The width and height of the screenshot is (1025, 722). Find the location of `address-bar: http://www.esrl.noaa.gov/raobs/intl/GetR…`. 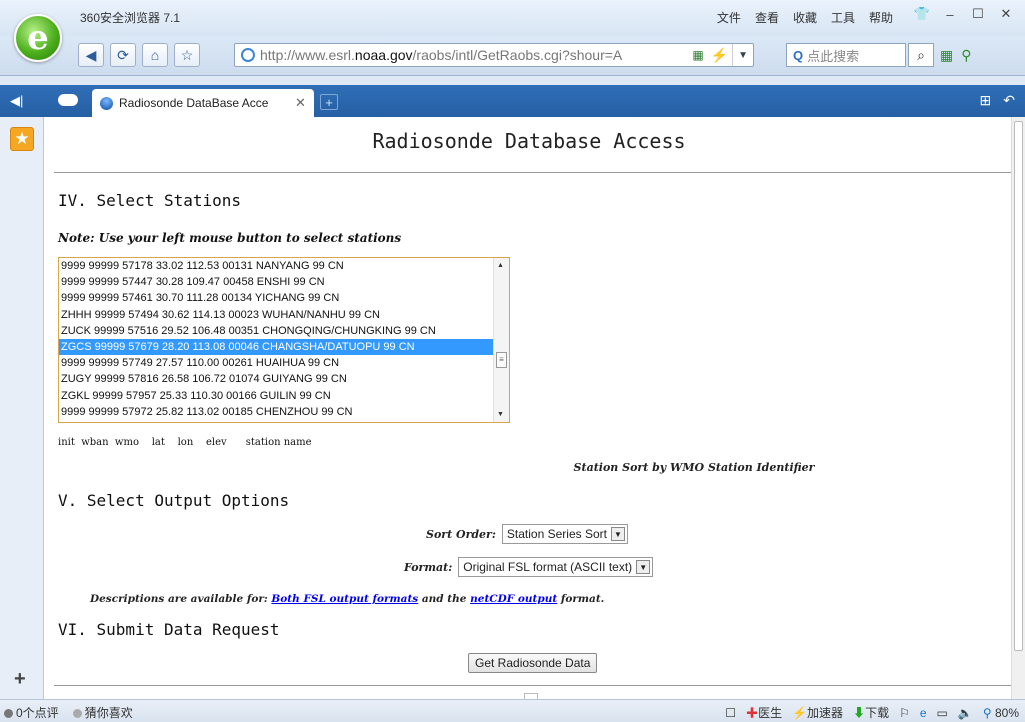

address-bar: http://www.esrl.noaa.gov/raobs/intl/GetR… is located at coordinates (494, 55).